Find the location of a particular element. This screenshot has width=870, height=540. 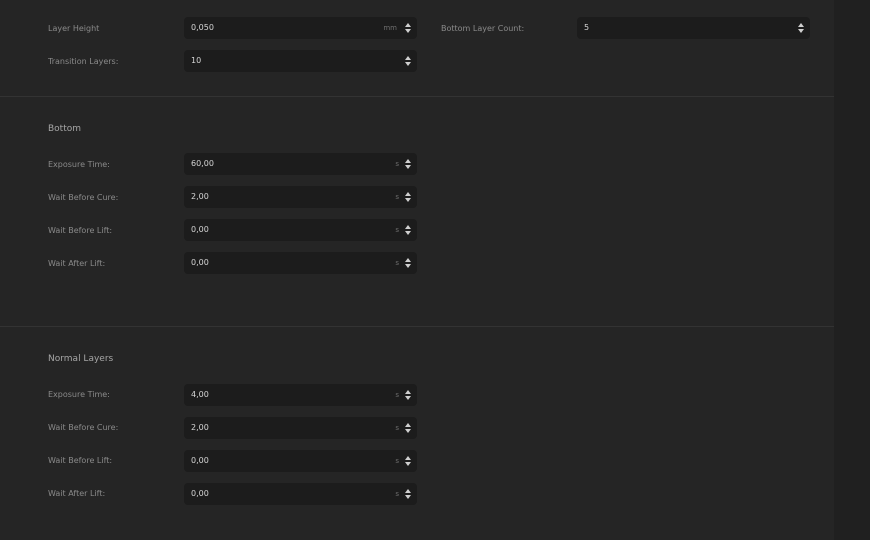

bottom-wait-after-lift-value: 0,00 is located at coordinates (200, 262).